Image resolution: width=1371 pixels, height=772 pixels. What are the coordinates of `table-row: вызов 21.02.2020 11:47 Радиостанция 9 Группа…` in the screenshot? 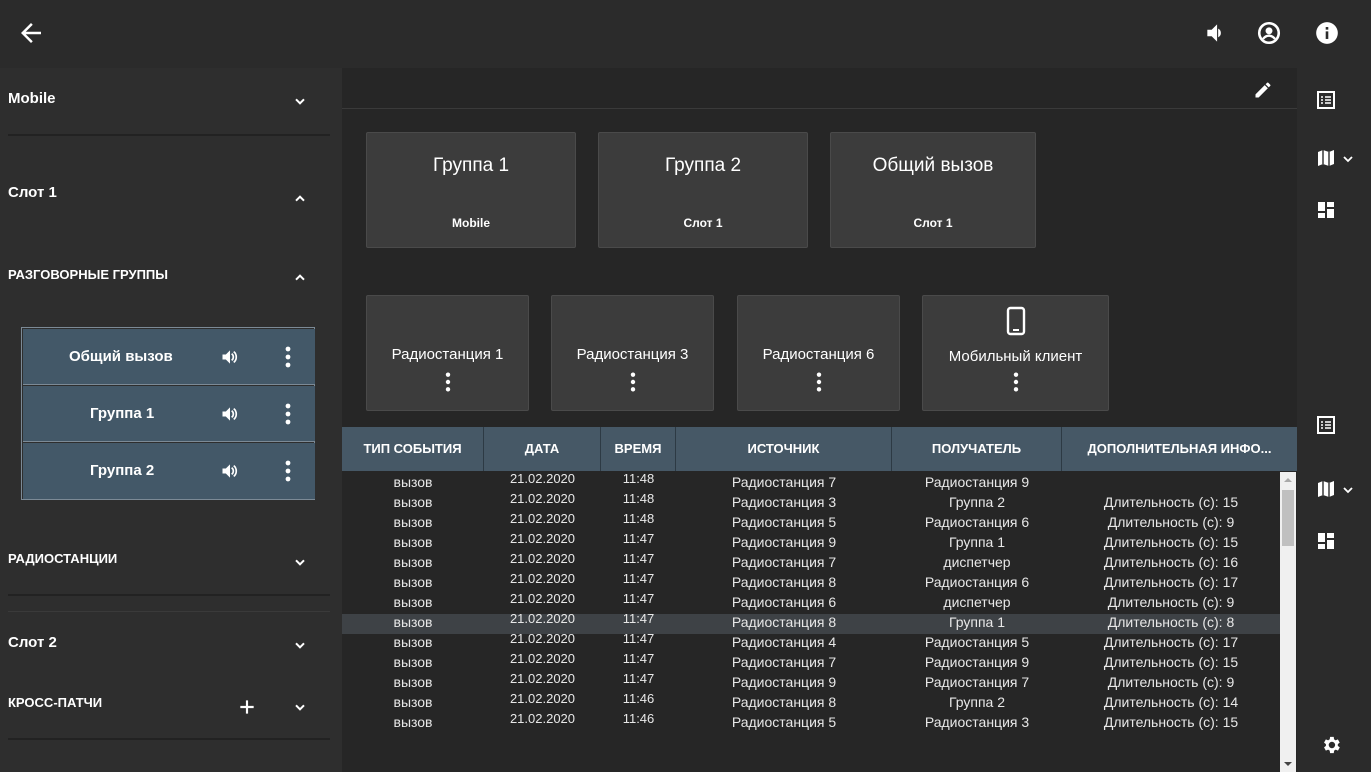 It's located at (811, 542).